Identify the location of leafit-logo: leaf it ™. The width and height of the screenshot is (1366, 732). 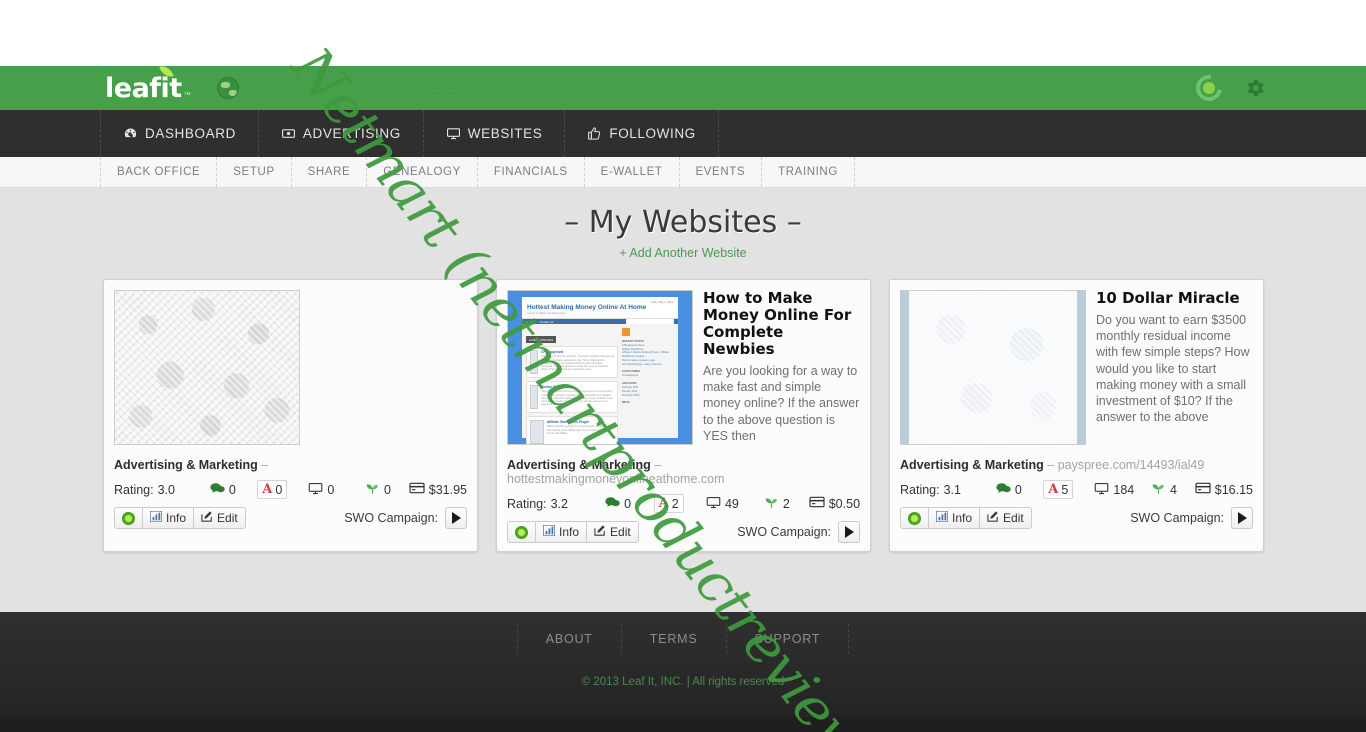
(148, 82).